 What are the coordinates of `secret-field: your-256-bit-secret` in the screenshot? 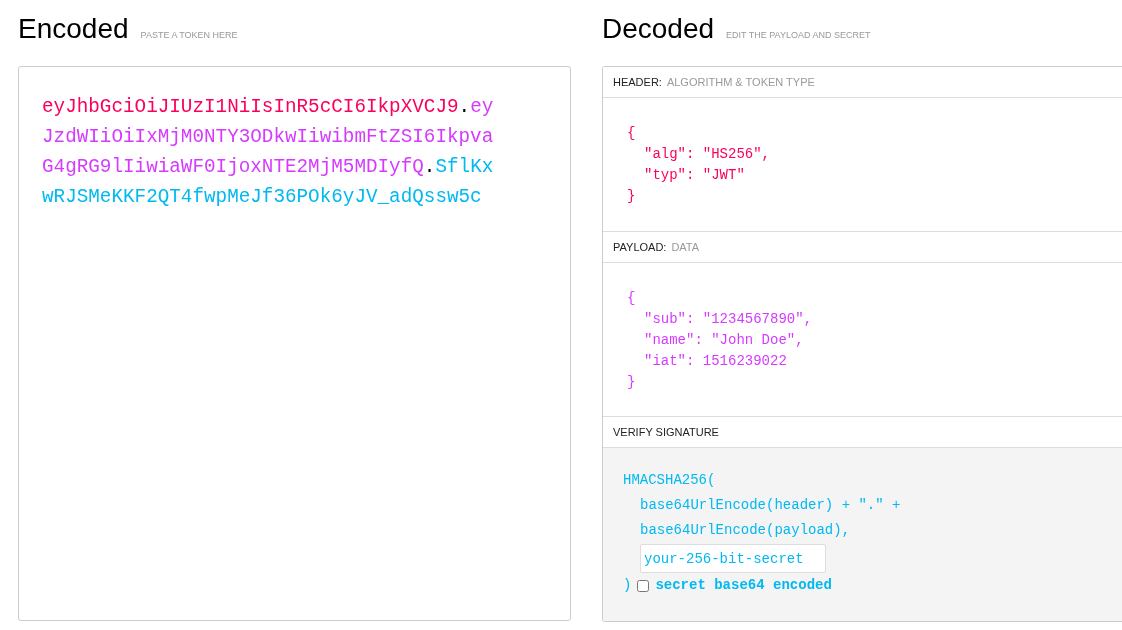 It's located at (733, 558).